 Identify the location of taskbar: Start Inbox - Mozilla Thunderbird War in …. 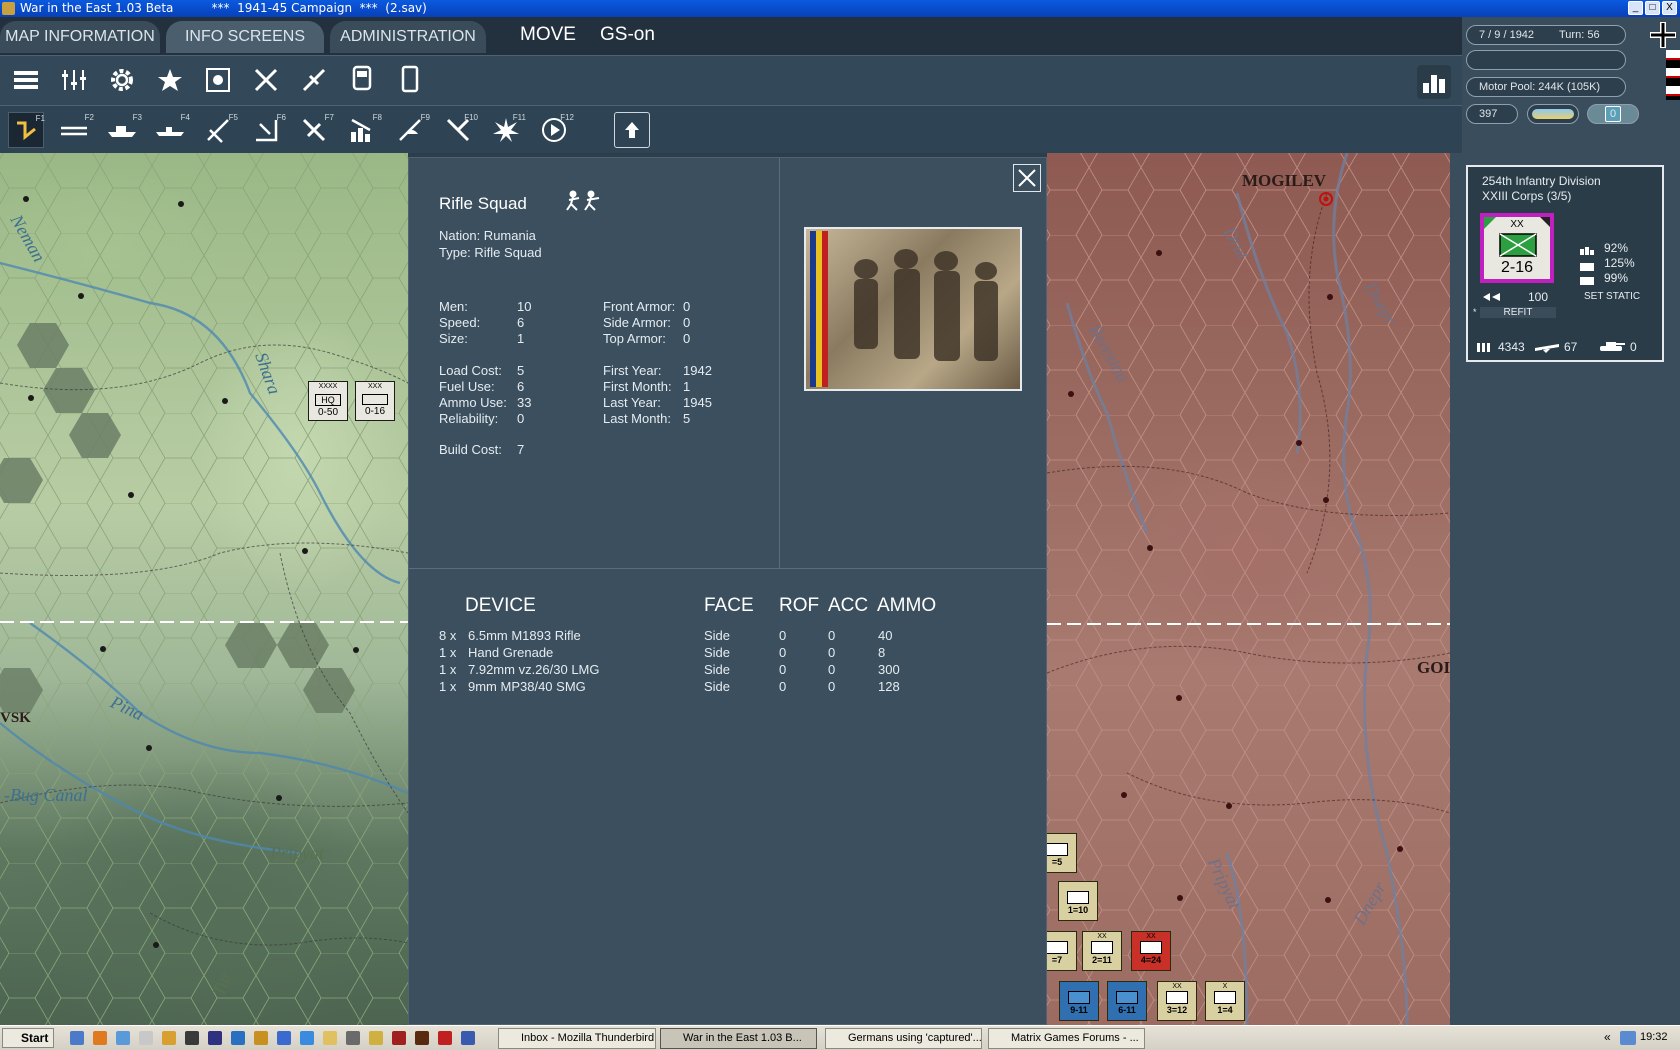
(840, 1037).